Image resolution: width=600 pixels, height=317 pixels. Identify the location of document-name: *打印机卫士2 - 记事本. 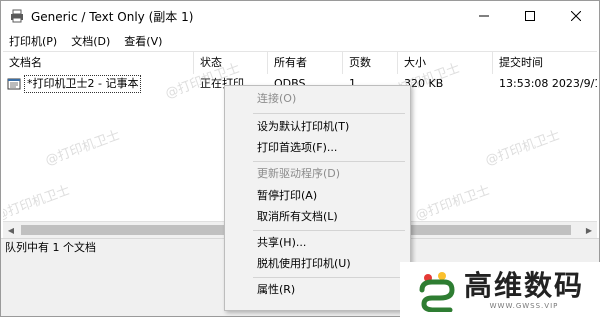
(83, 84).